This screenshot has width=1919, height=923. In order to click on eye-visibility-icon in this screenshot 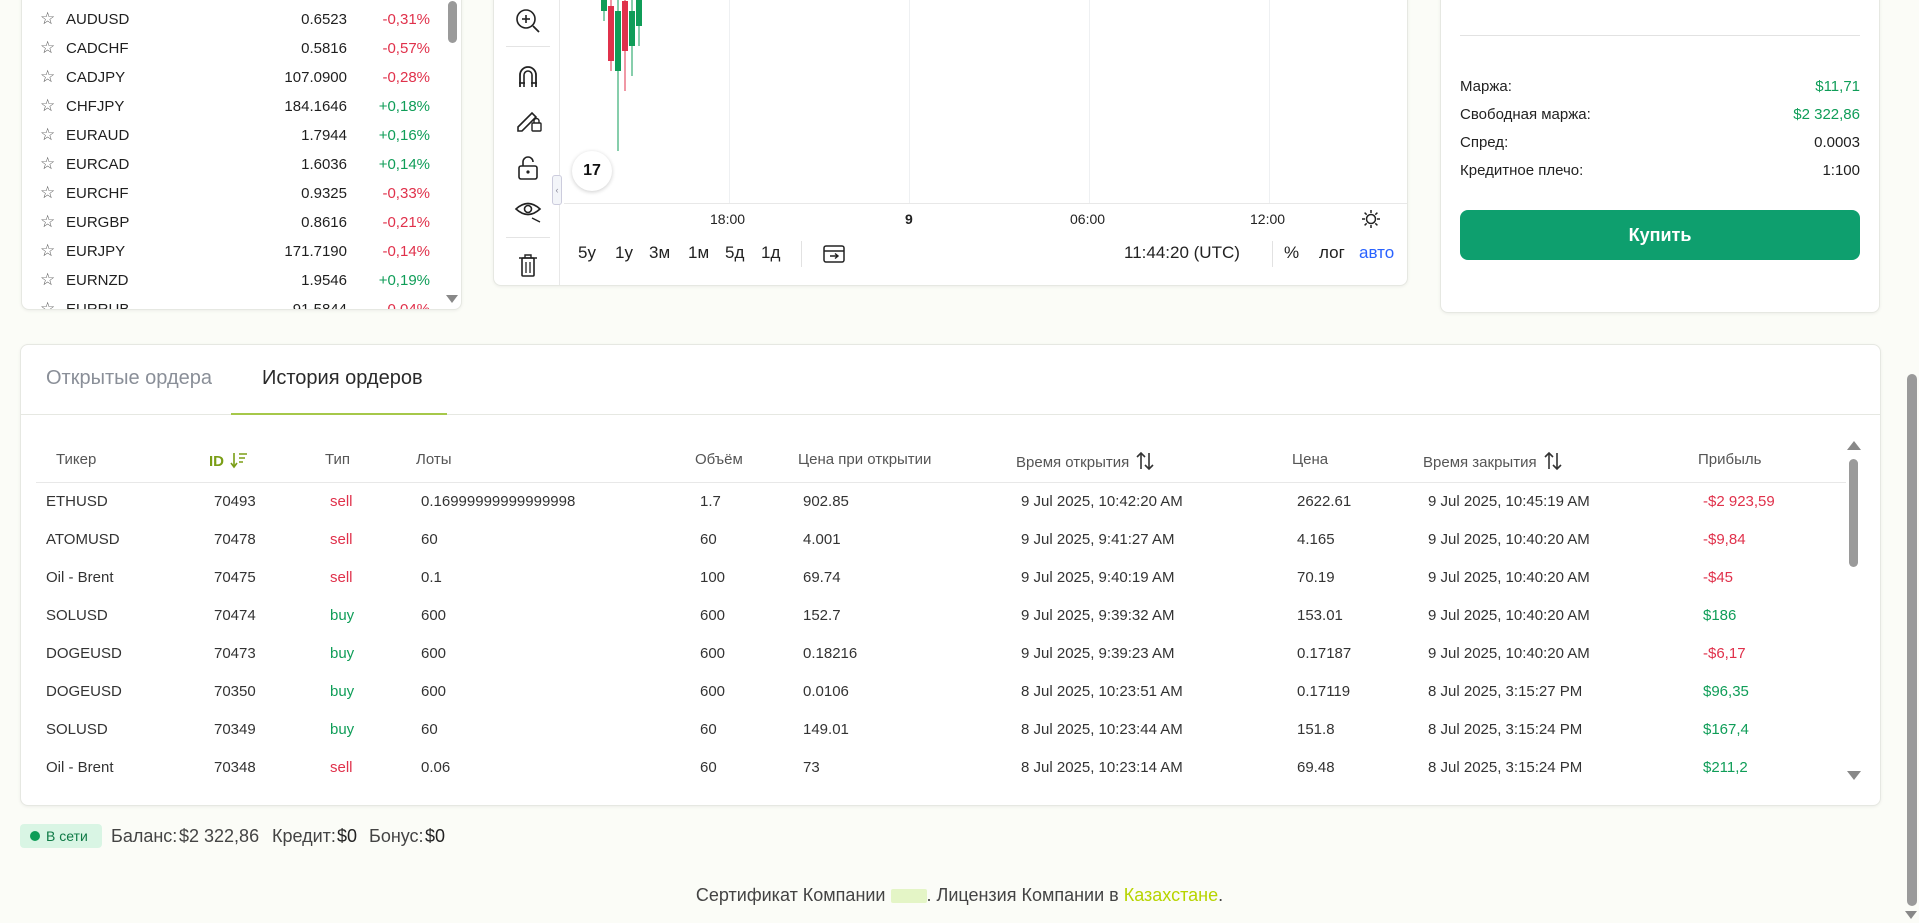, I will do `click(528, 210)`.